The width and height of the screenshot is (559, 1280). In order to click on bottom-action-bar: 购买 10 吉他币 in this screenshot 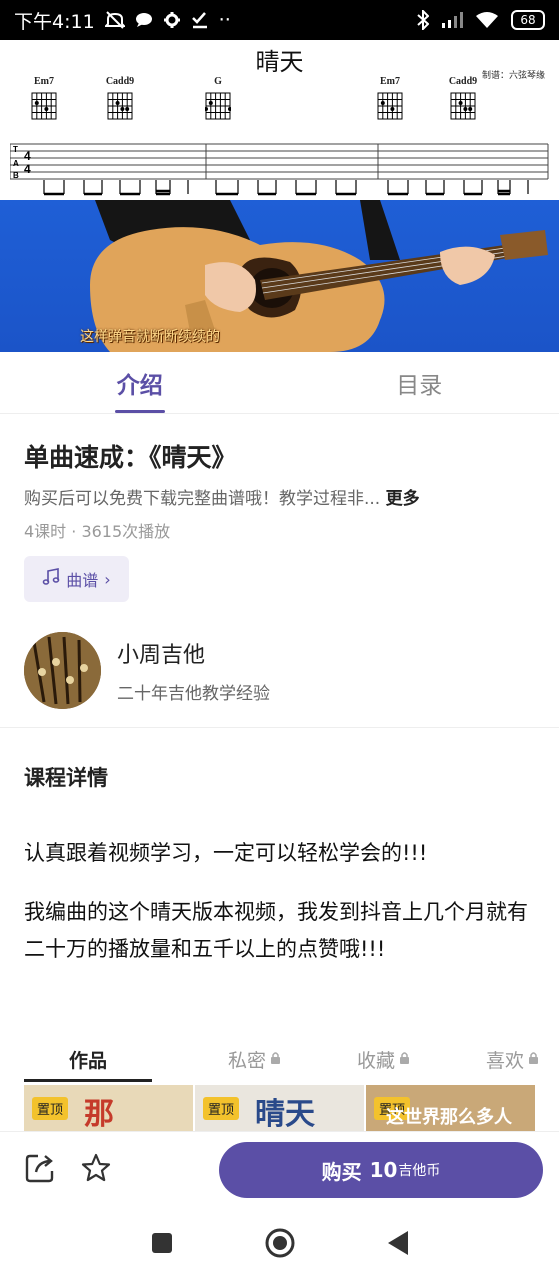, I will do `click(279, 1170)`.